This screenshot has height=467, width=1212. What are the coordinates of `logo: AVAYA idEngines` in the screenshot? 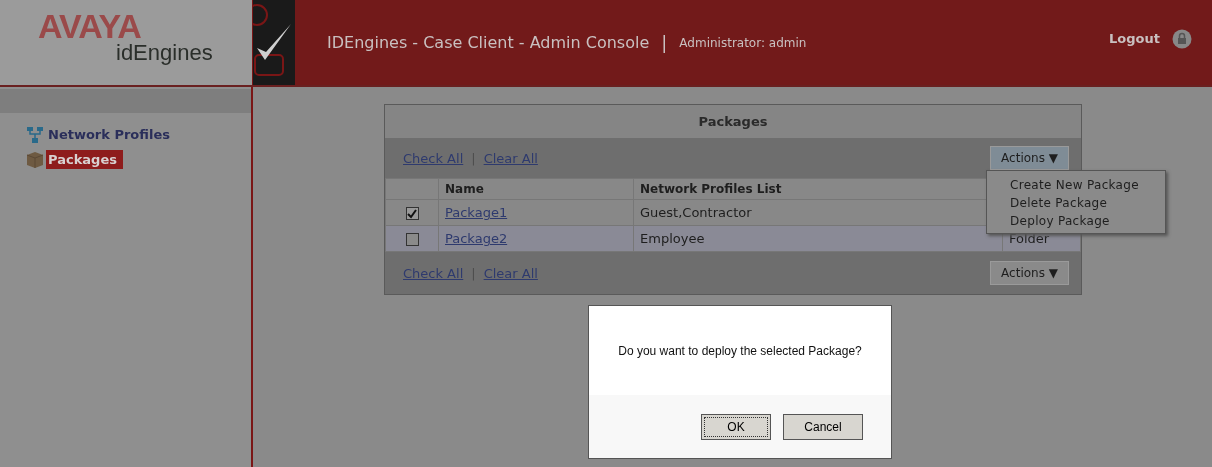 It's located at (126, 42).